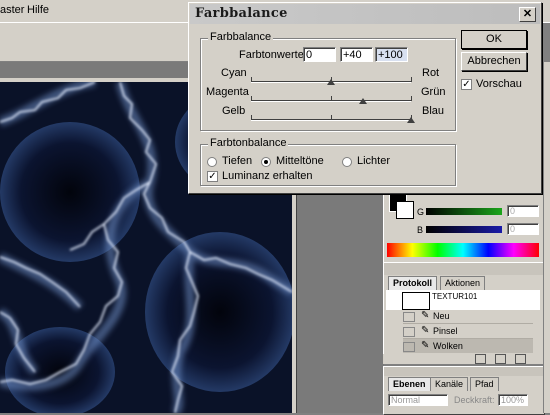 This screenshot has width=550, height=415. What do you see at coordinates (494, 39) in the screenshot?
I see `ok-button: OK` at bounding box center [494, 39].